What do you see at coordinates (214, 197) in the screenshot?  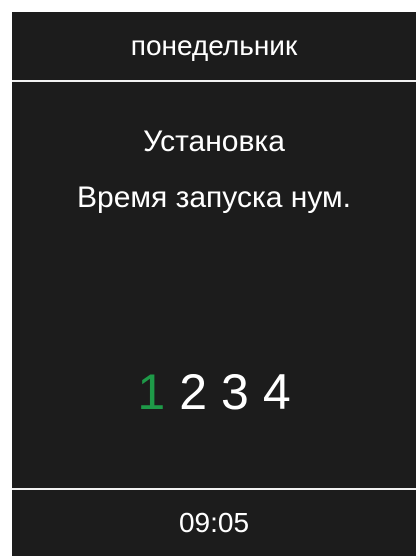 I see `setting-subtitle: Время запуска нум.` at bounding box center [214, 197].